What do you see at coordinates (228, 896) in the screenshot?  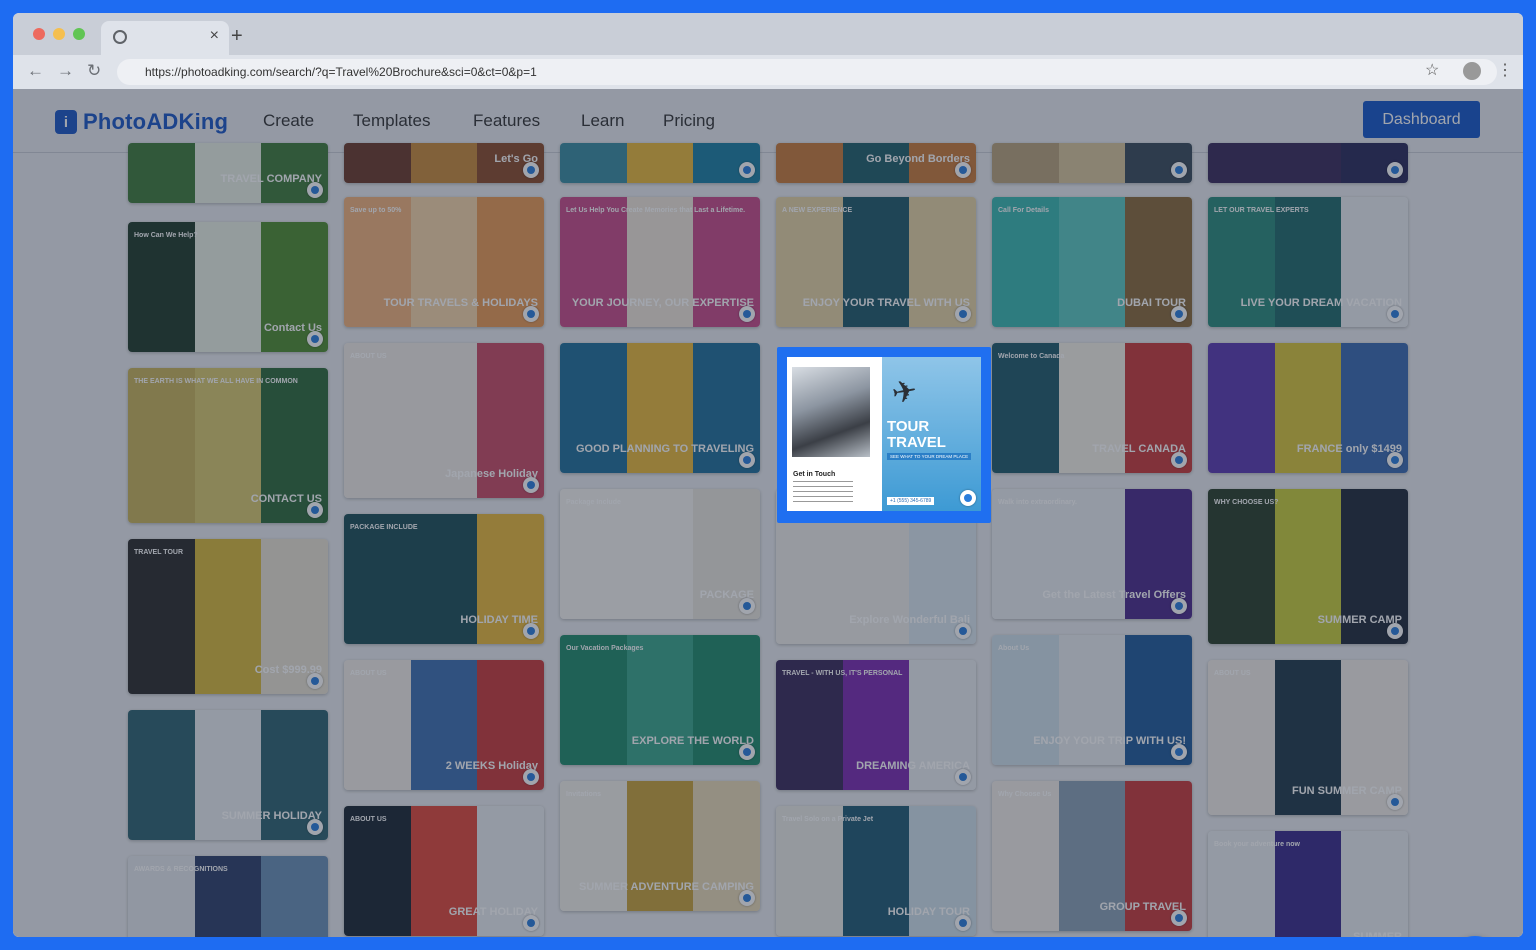 I see `template-card: AWARDS & RECOGNITIONS` at bounding box center [228, 896].